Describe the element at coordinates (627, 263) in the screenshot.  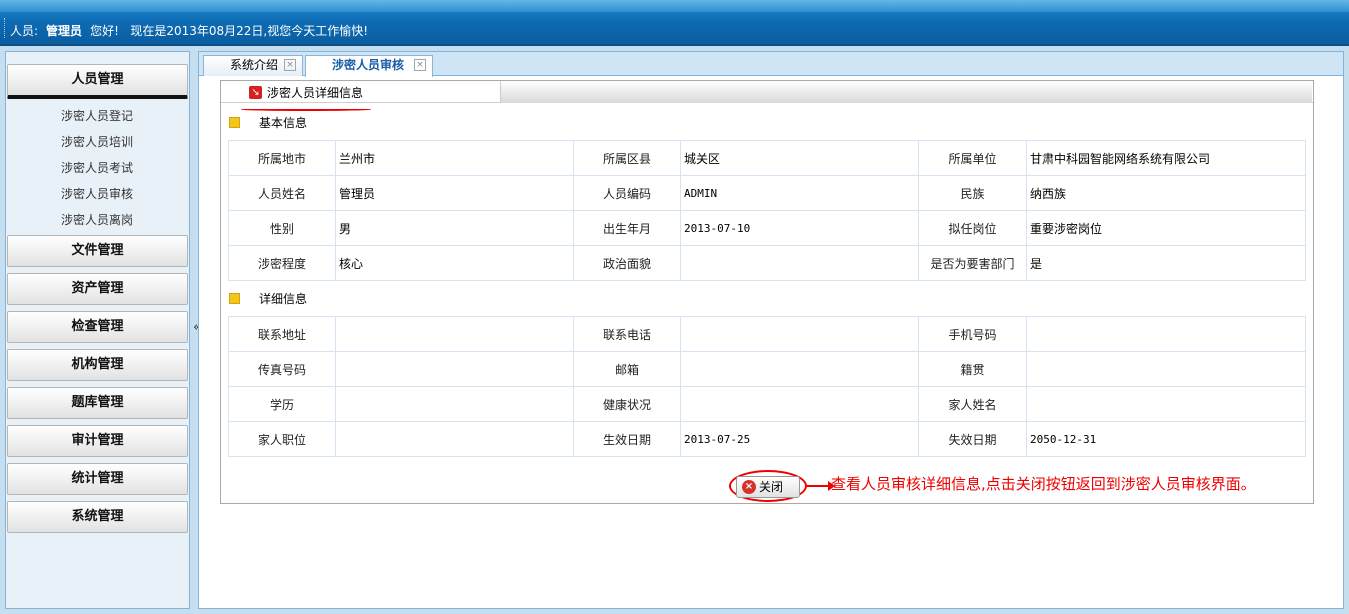
I see `field-label: 政治面貌` at that location.